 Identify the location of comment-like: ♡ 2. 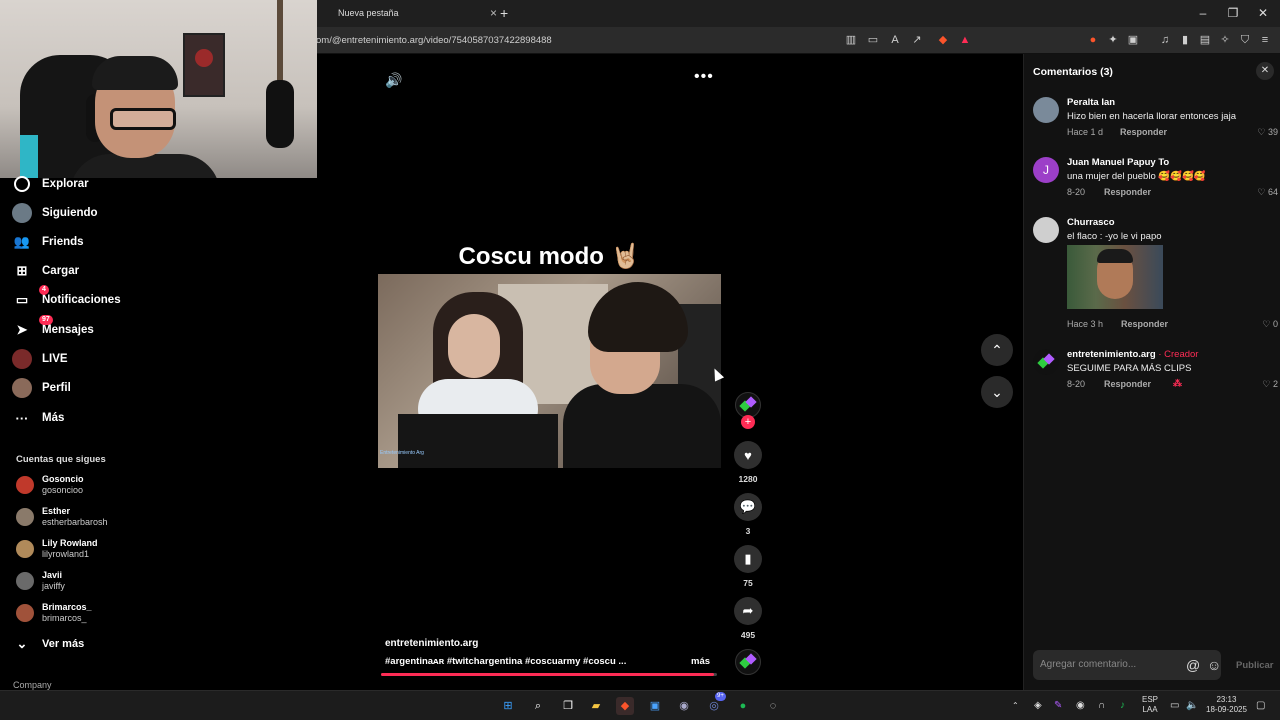
(1270, 384).